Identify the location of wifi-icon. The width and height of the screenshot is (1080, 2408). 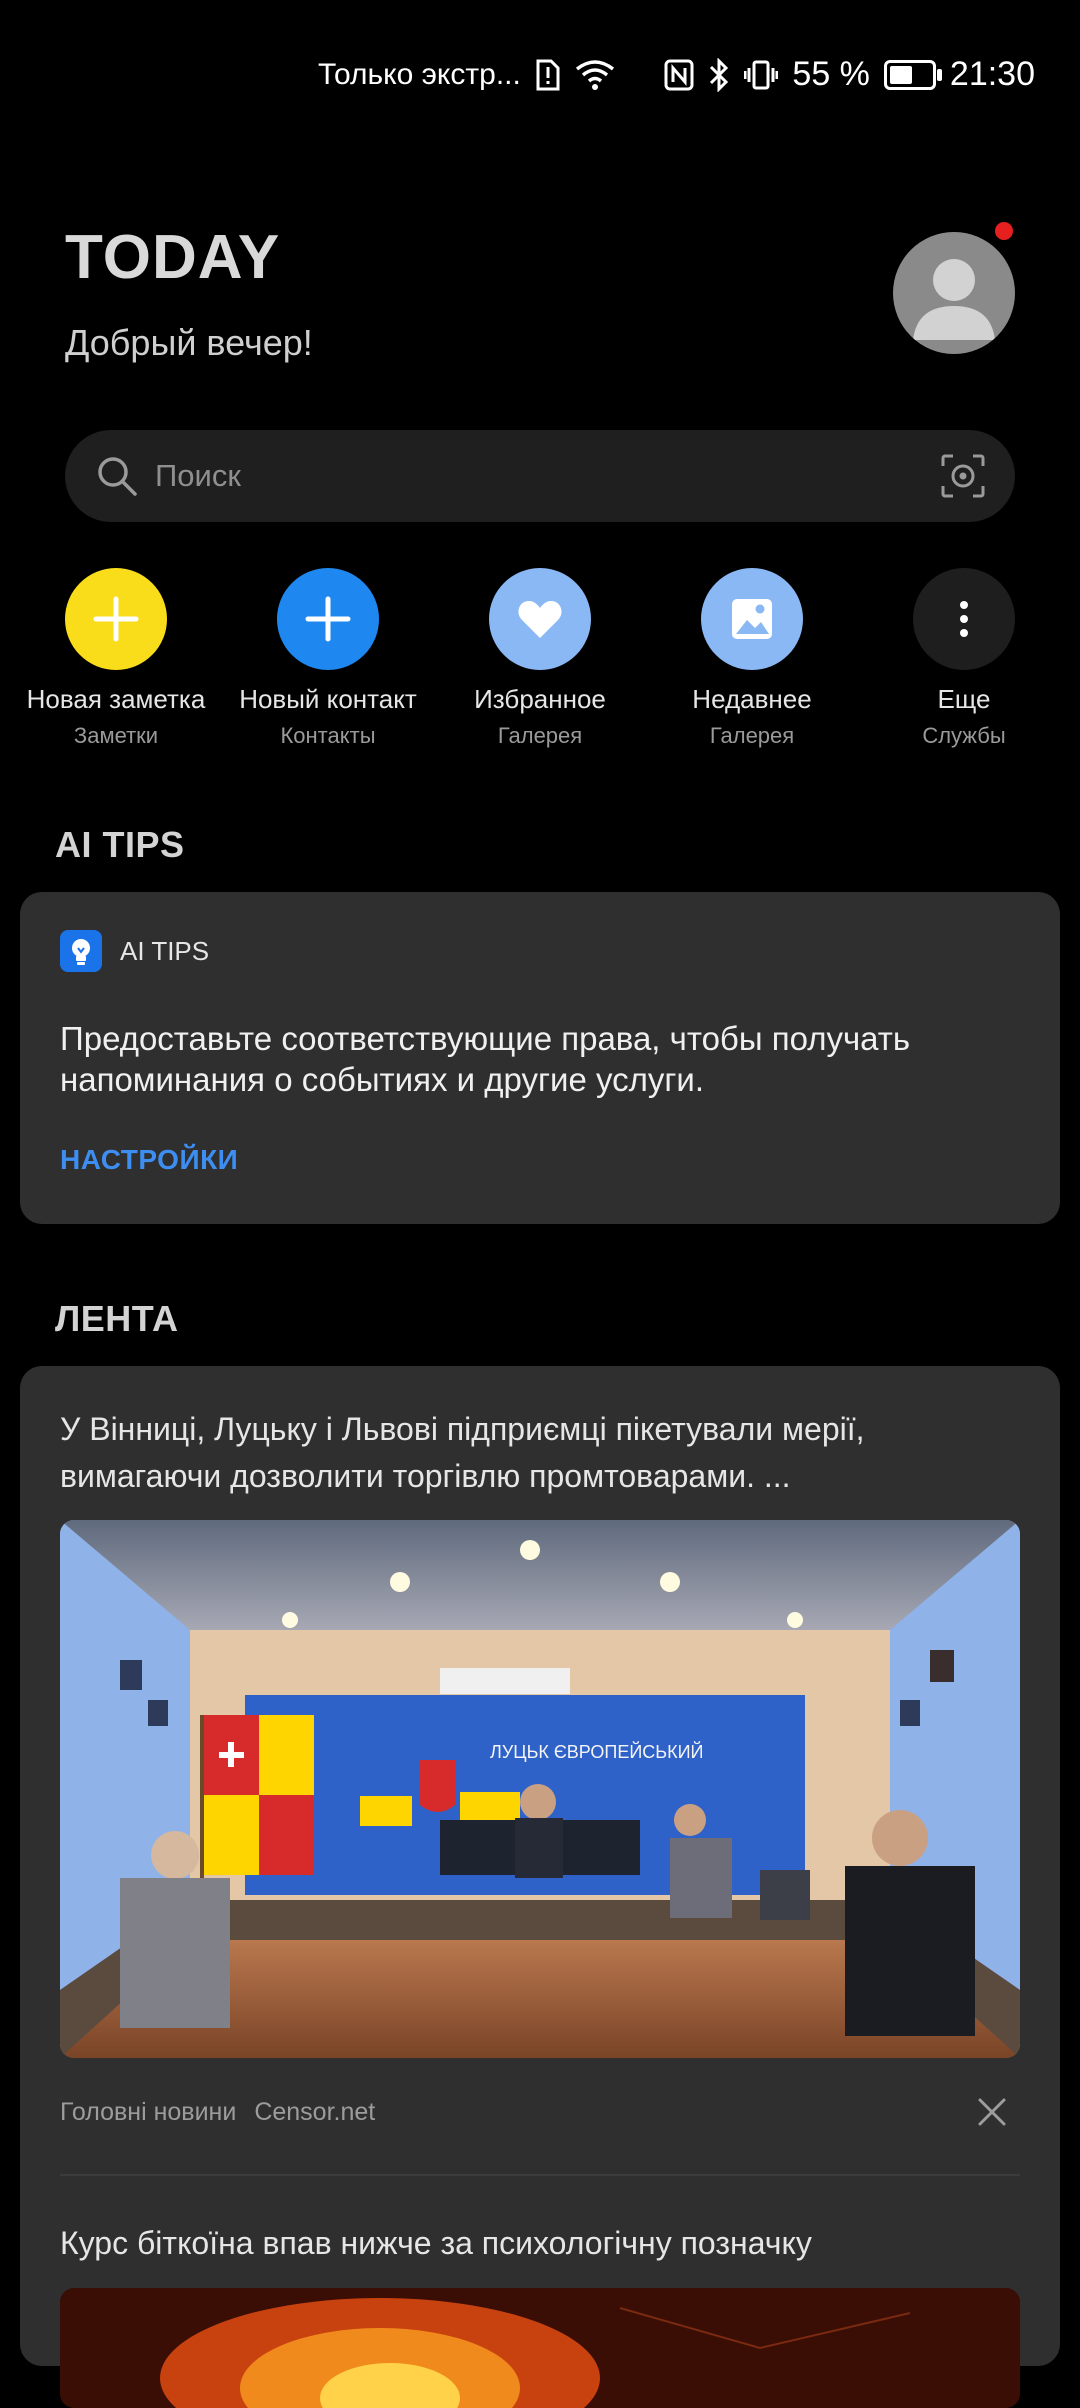
(595, 75).